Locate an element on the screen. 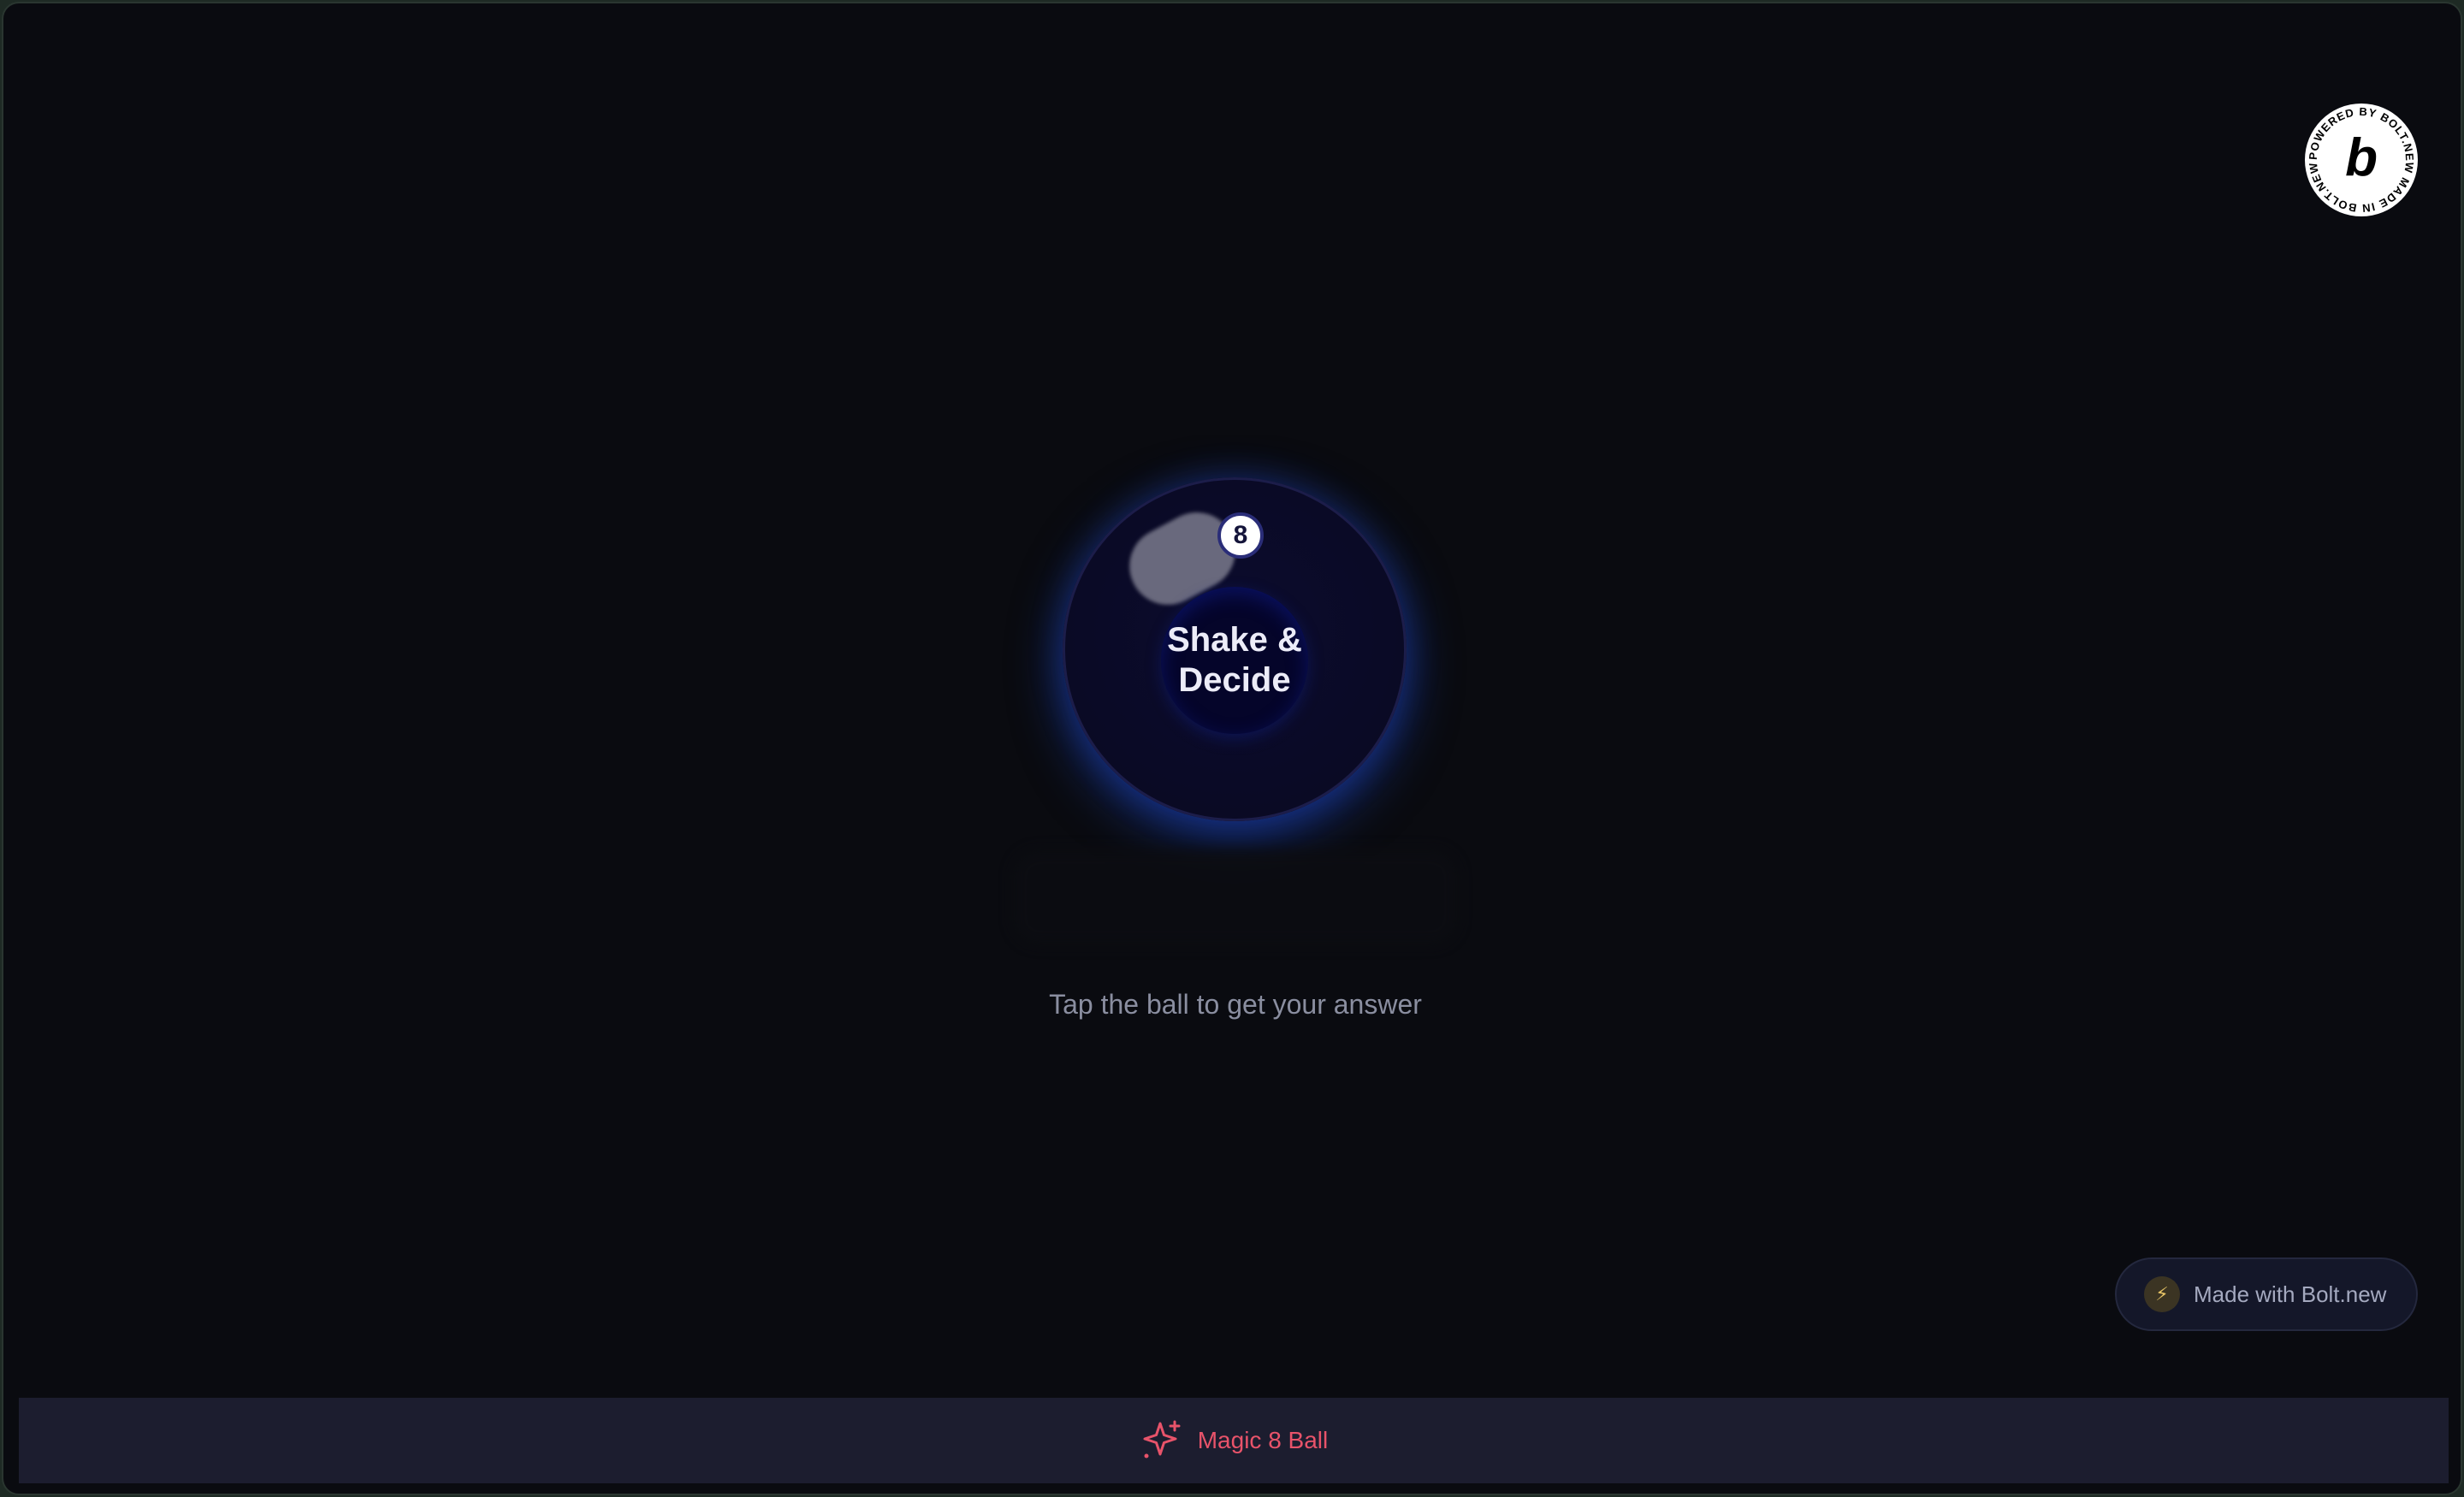 This screenshot has height=1497, width=2464. app-title: Magic 8 Ball is located at coordinates (1263, 1440).